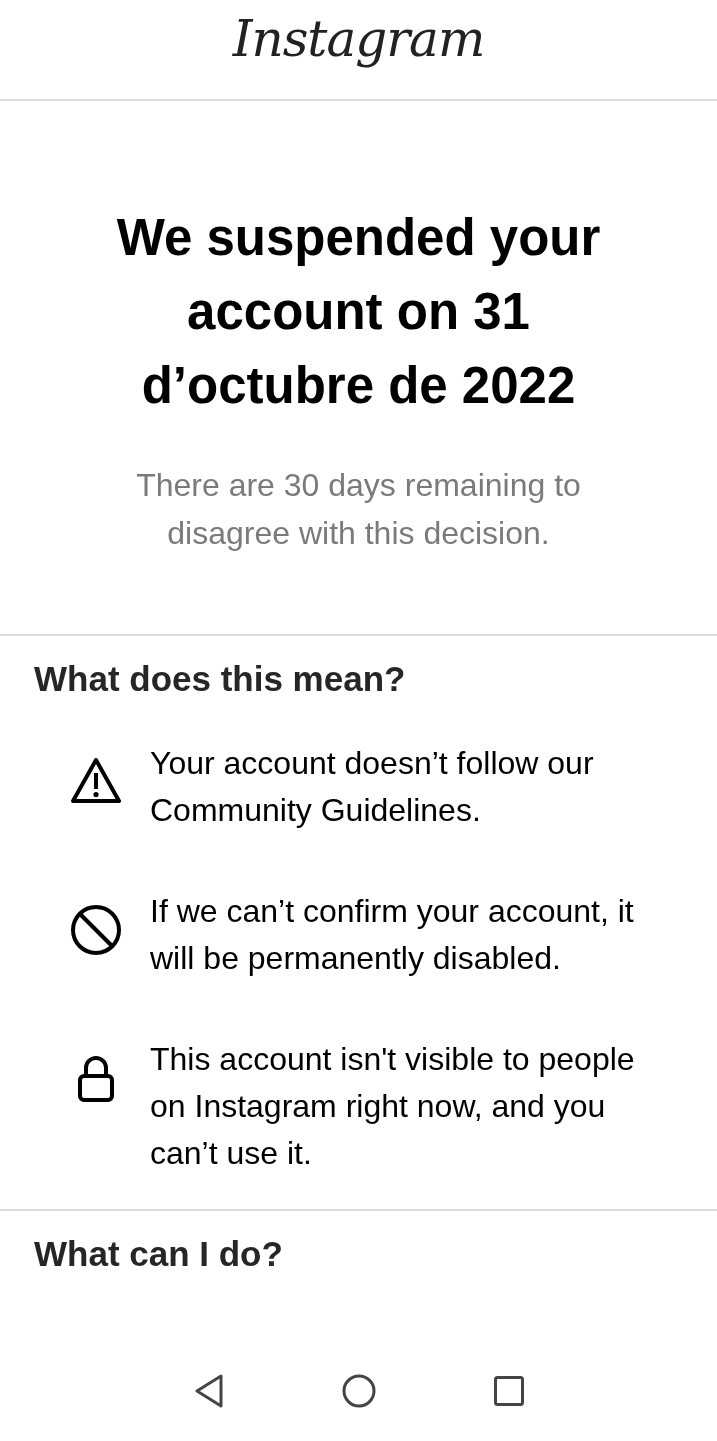 The width and height of the screenshot is (717, 1441). What do you see at coordinates (159, 1254) in the screenshot?
I see `section-heading: What can I do?` at bounding box center [159, 1254].